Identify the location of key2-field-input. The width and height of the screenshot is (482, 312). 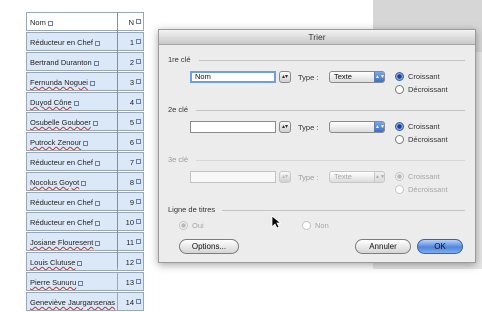
(233, 127).